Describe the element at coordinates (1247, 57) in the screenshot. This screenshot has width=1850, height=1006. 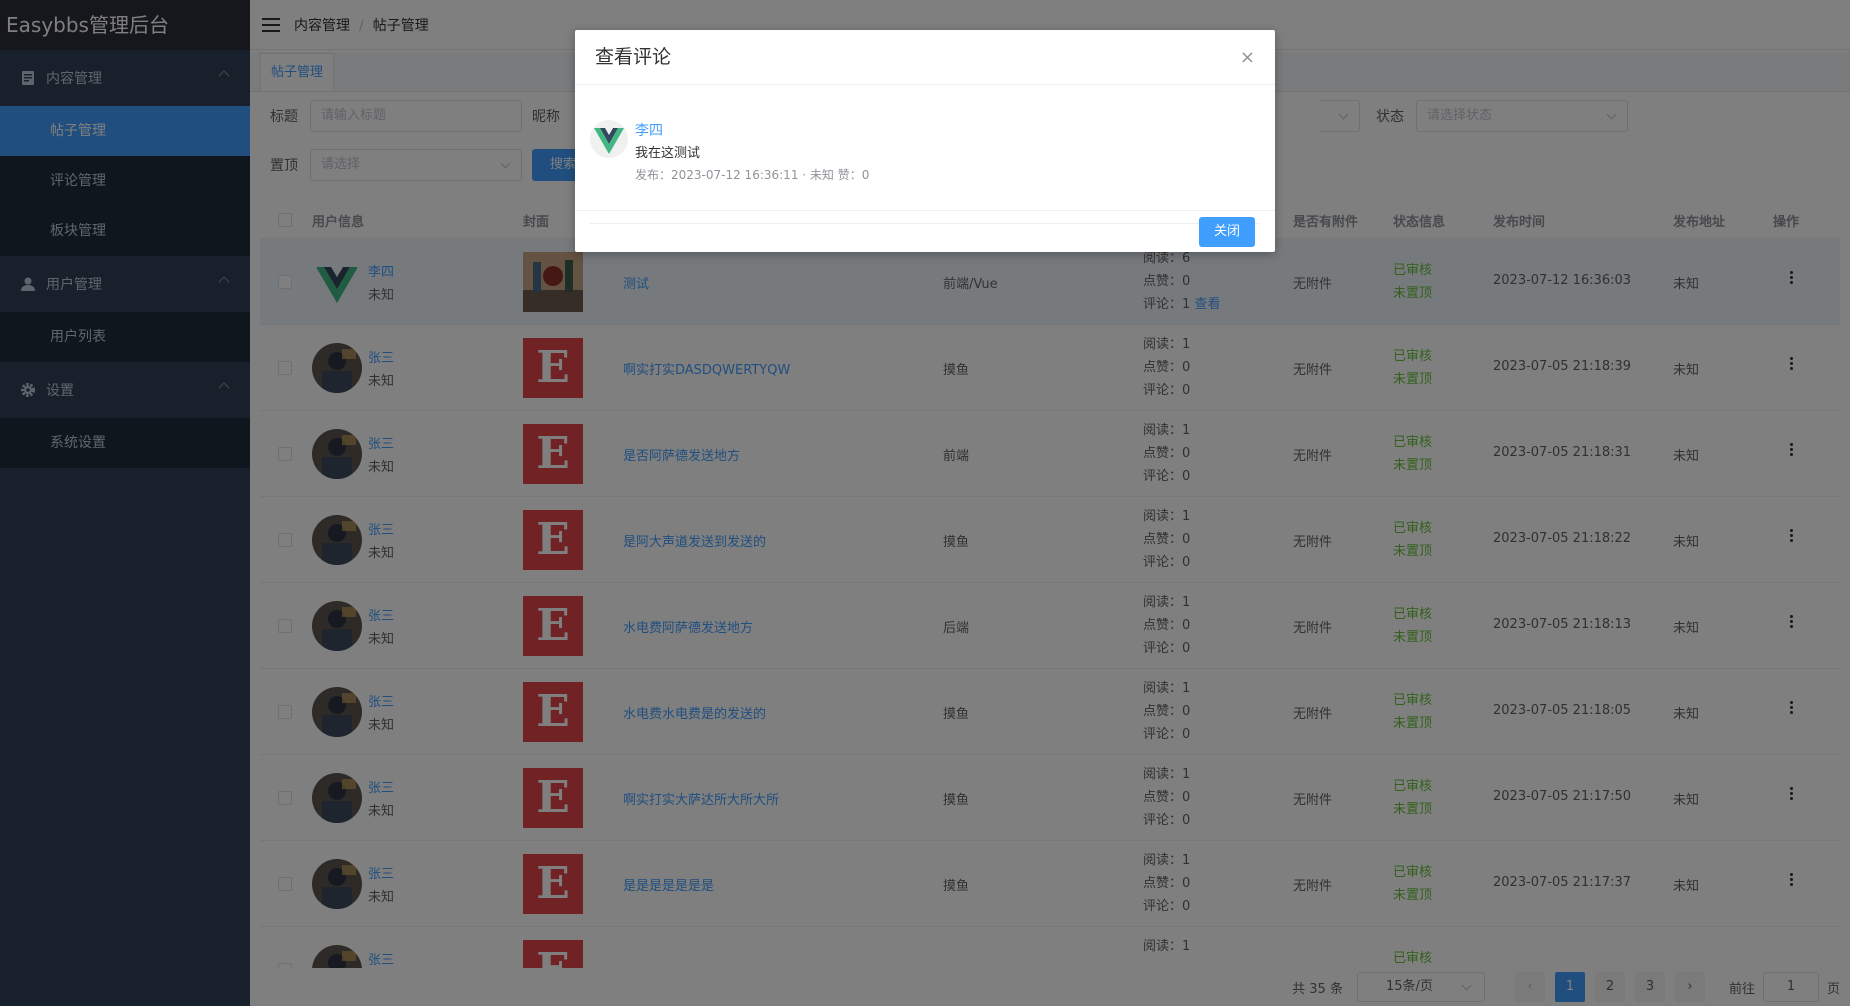
I see `close-icon: ×` at that location.